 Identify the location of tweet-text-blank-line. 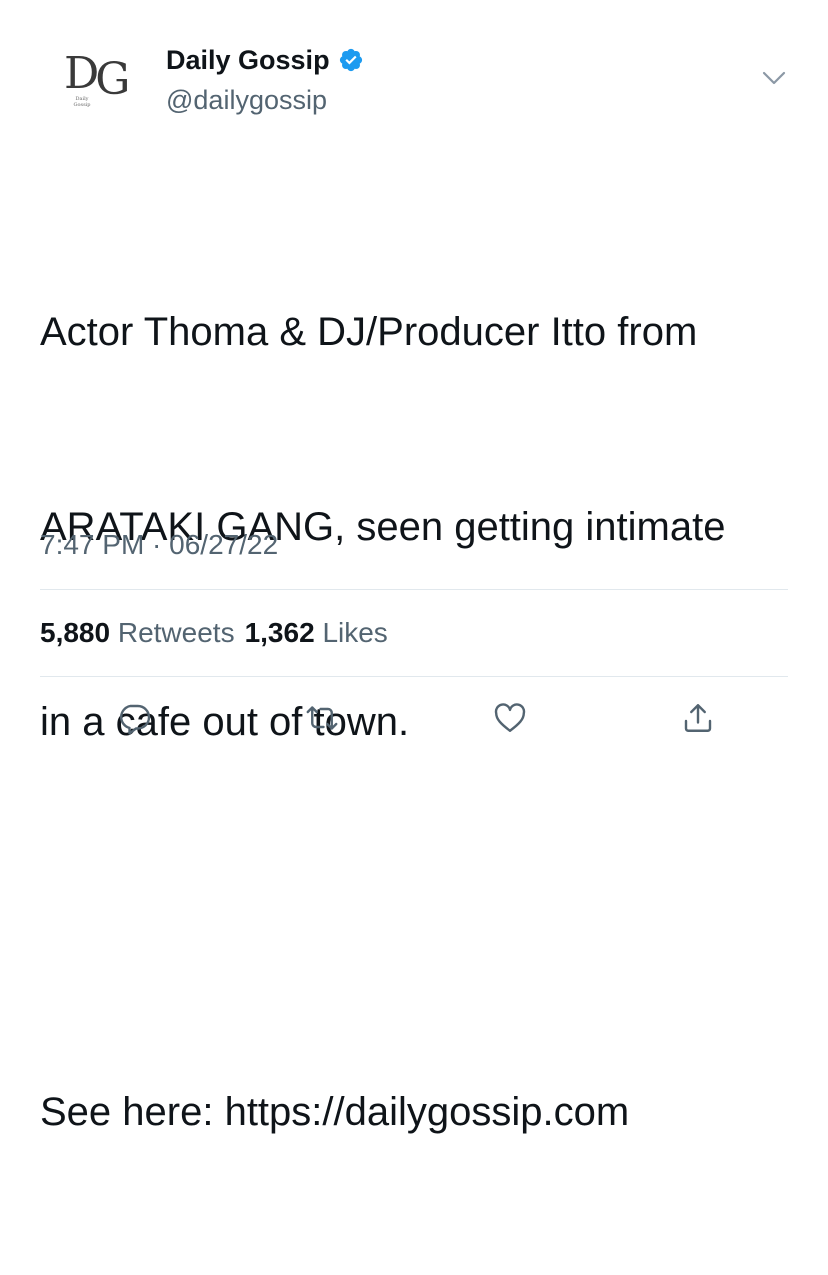
(420, 917).